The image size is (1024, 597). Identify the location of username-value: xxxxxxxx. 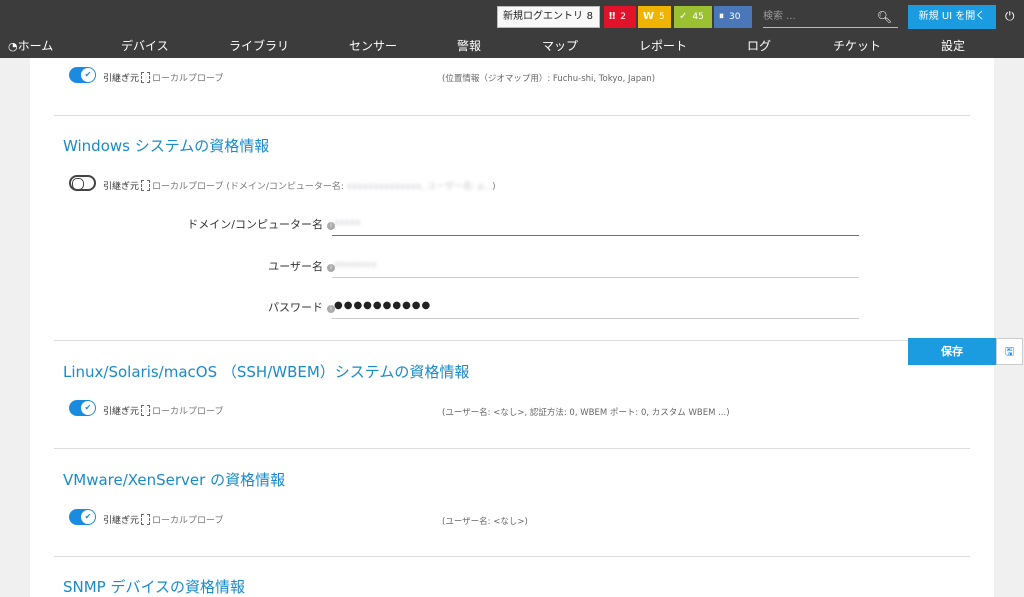
(355, 265).